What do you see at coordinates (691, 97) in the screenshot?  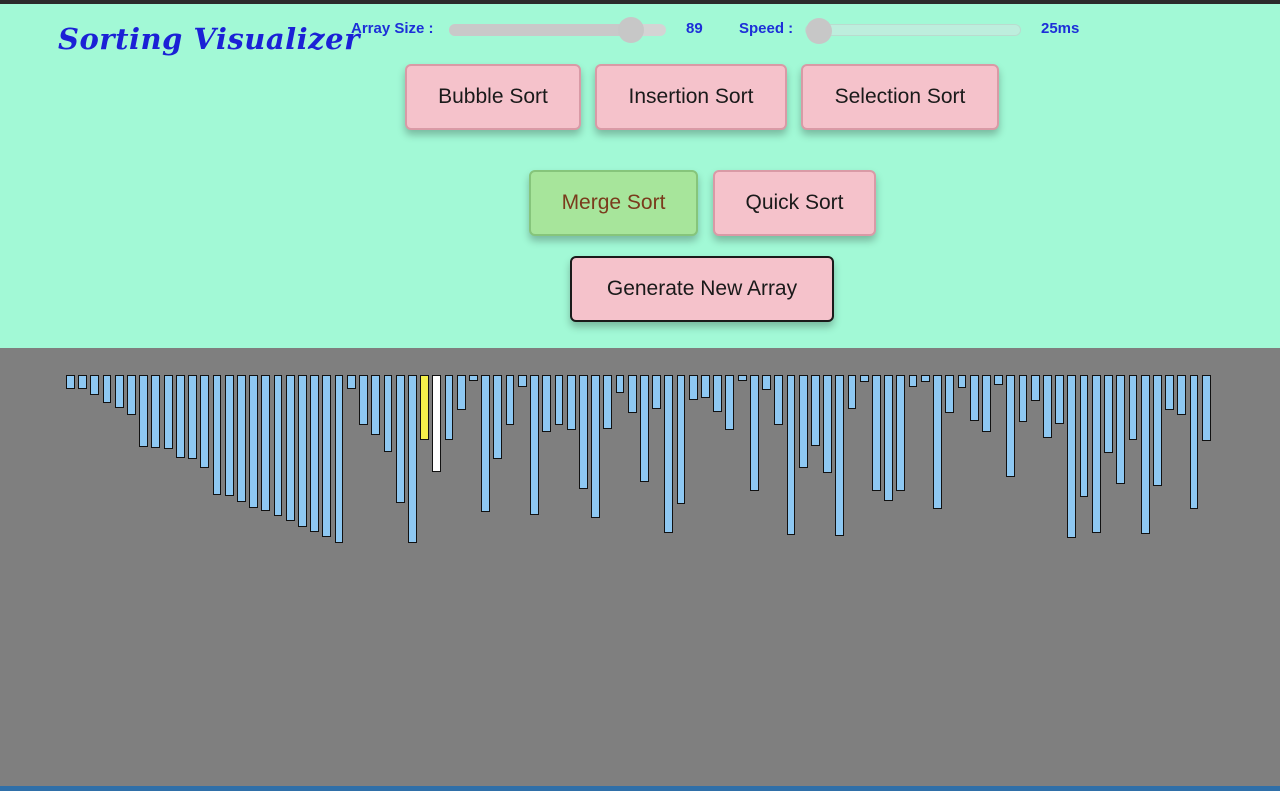 I see `insertion-sort-button: Insertion Sort` at bounding box center [691, 97].